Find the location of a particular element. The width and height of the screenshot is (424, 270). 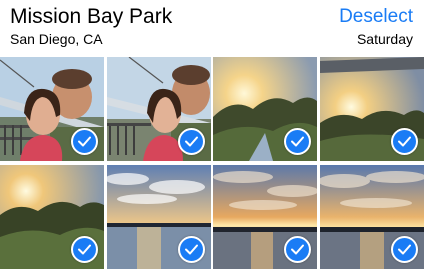

album-title: Mission Bay Park is located at coordinates (91, 16).